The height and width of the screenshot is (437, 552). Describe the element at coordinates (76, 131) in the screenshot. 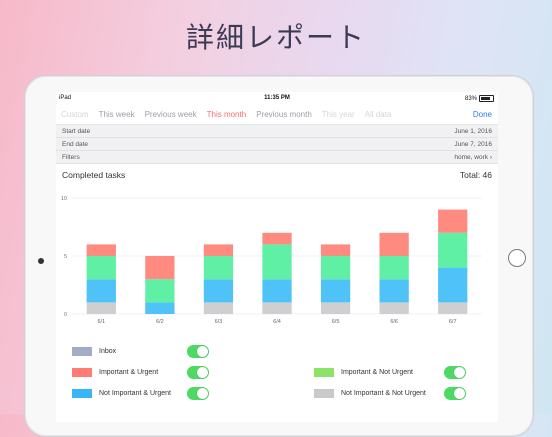

I see `start-date-label: Start date` at that location.